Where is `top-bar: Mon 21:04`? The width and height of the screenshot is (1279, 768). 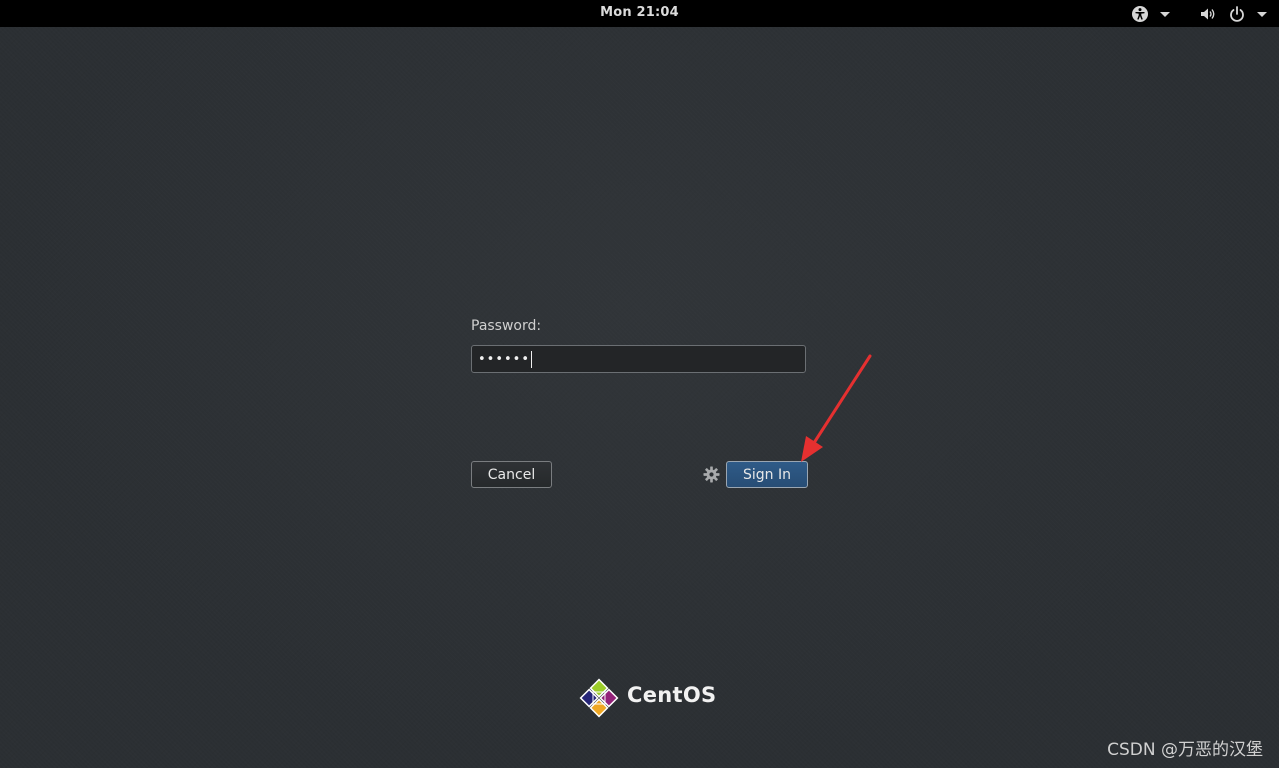
top-bar: Mon 21:04 is located at coordinates (639, 13).